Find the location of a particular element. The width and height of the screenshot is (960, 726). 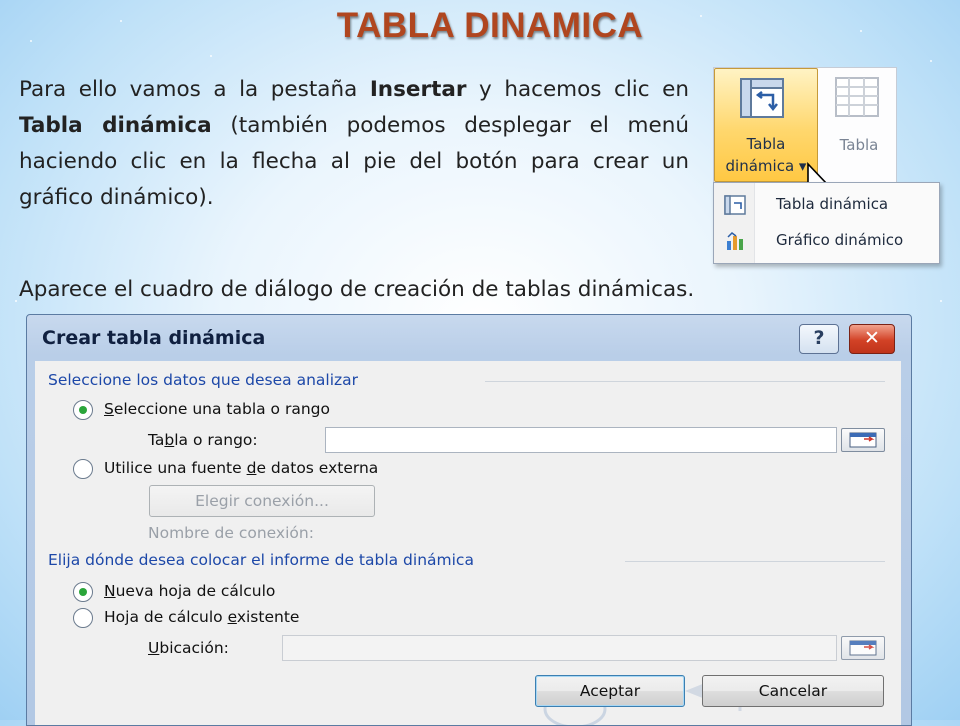

collapse-dialog-icon is located at coordinates (863, 440).